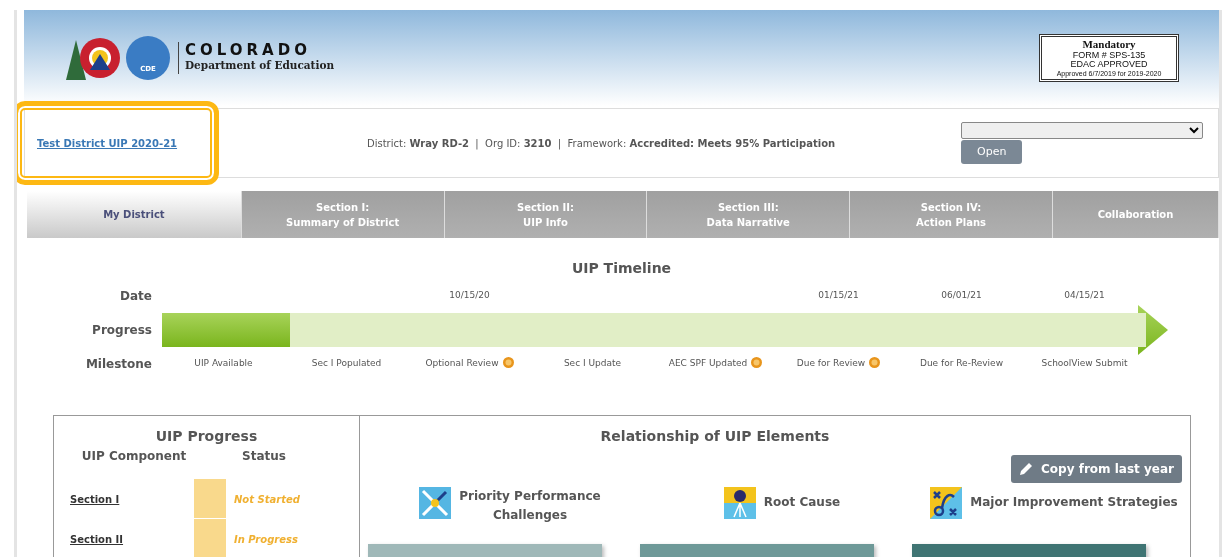  What do you see at coordinates (263, 456) in the screenshot?
I see `column-header: Status` at bounding box center [263, 456].